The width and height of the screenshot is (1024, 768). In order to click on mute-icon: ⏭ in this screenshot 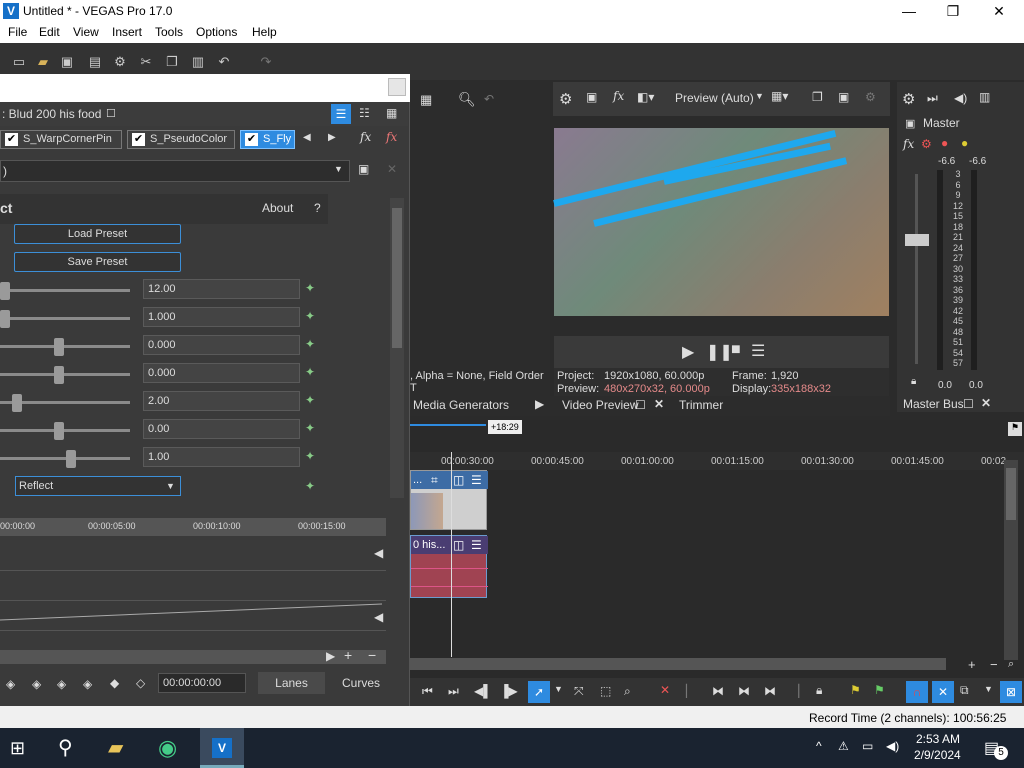, I will do `click(932, 98)`.